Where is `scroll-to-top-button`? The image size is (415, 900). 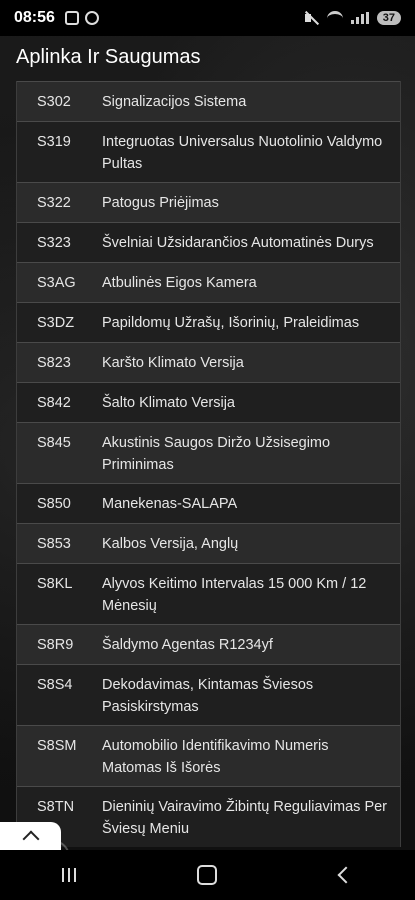 scroll-to-top-button is located at coordinates (30, 836).